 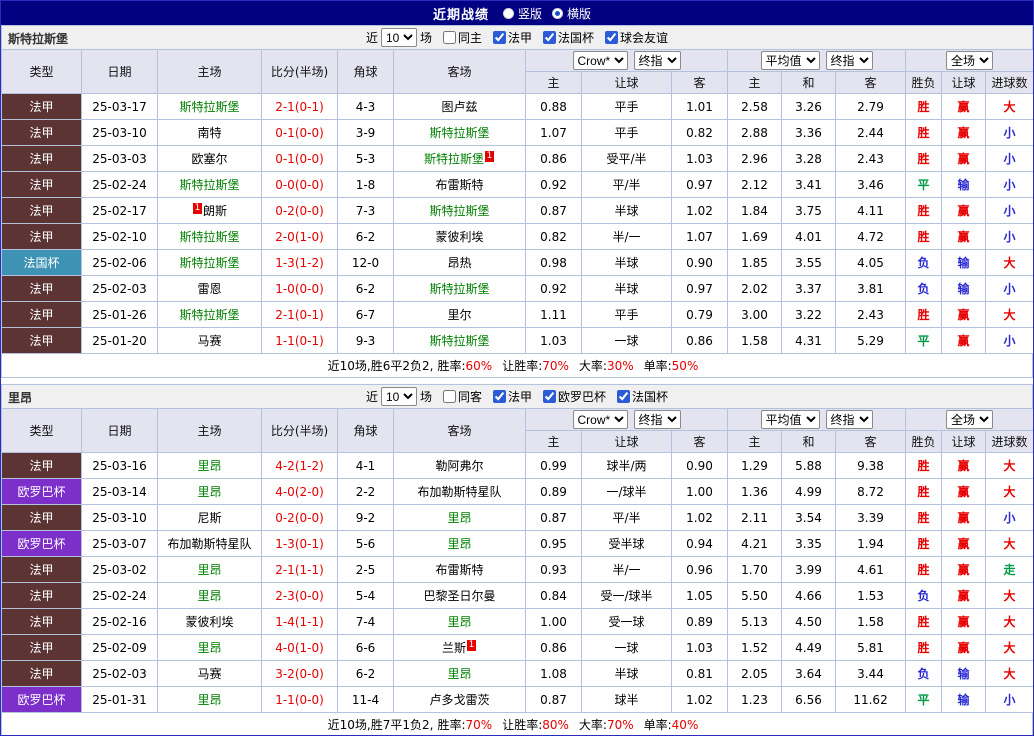 What do you see at coordinates (209, 288) in the screenshot?
I see `home-team: 雷恩` at bounding box center [209, 288].